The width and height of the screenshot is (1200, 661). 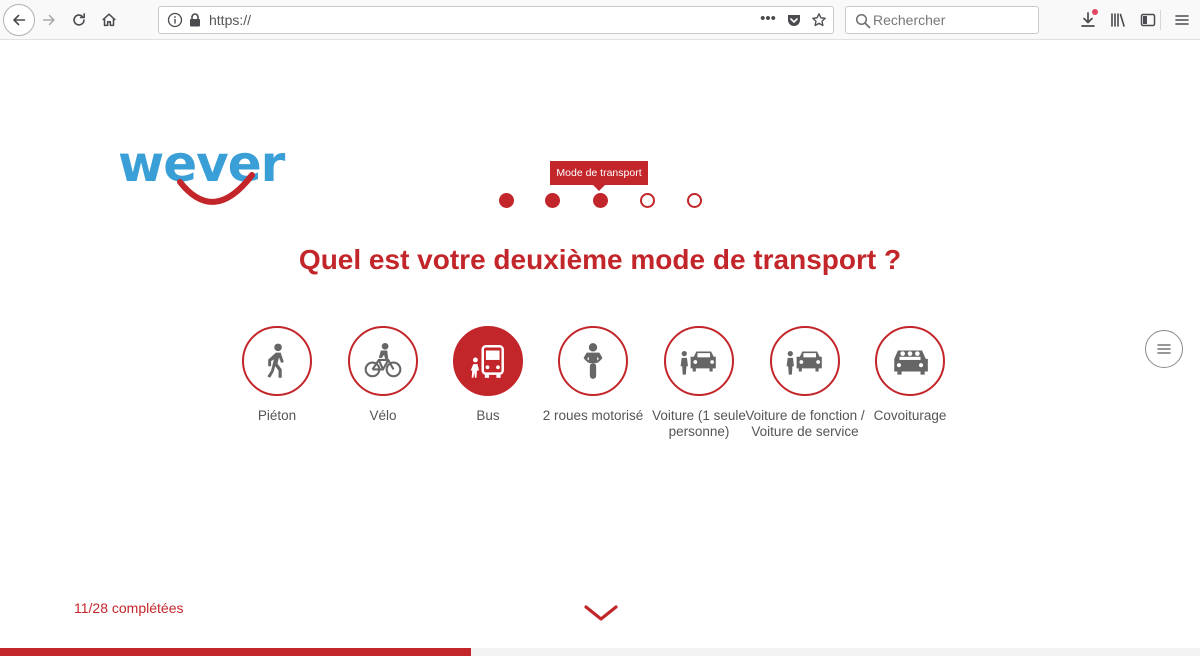 What do you see at coordinates (1160, 20) in the screenshot?
I see `toolbar-separator` at bounding box center [1160, 20].